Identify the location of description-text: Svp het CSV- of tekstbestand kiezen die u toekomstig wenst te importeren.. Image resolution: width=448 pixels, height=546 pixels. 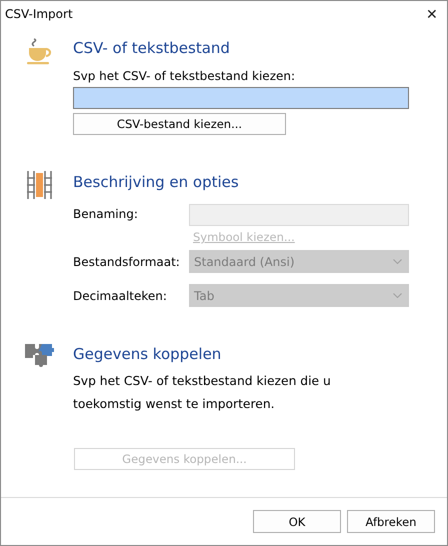
(202, 393).